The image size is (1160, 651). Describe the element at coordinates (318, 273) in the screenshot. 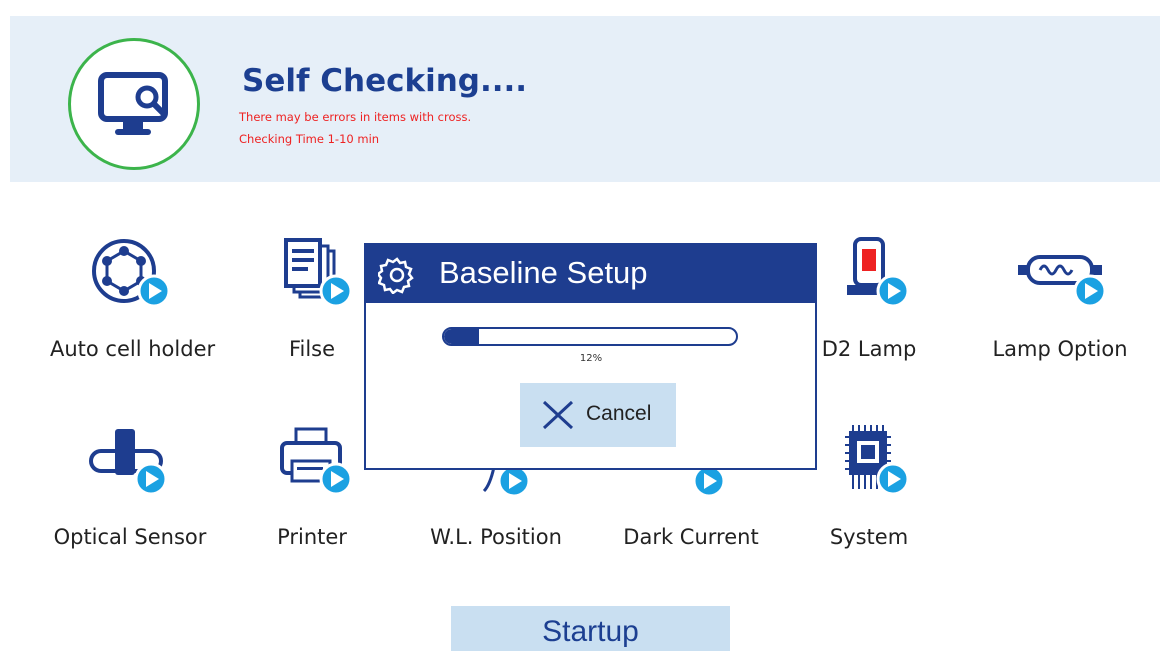

I see `file-icon` at that location.